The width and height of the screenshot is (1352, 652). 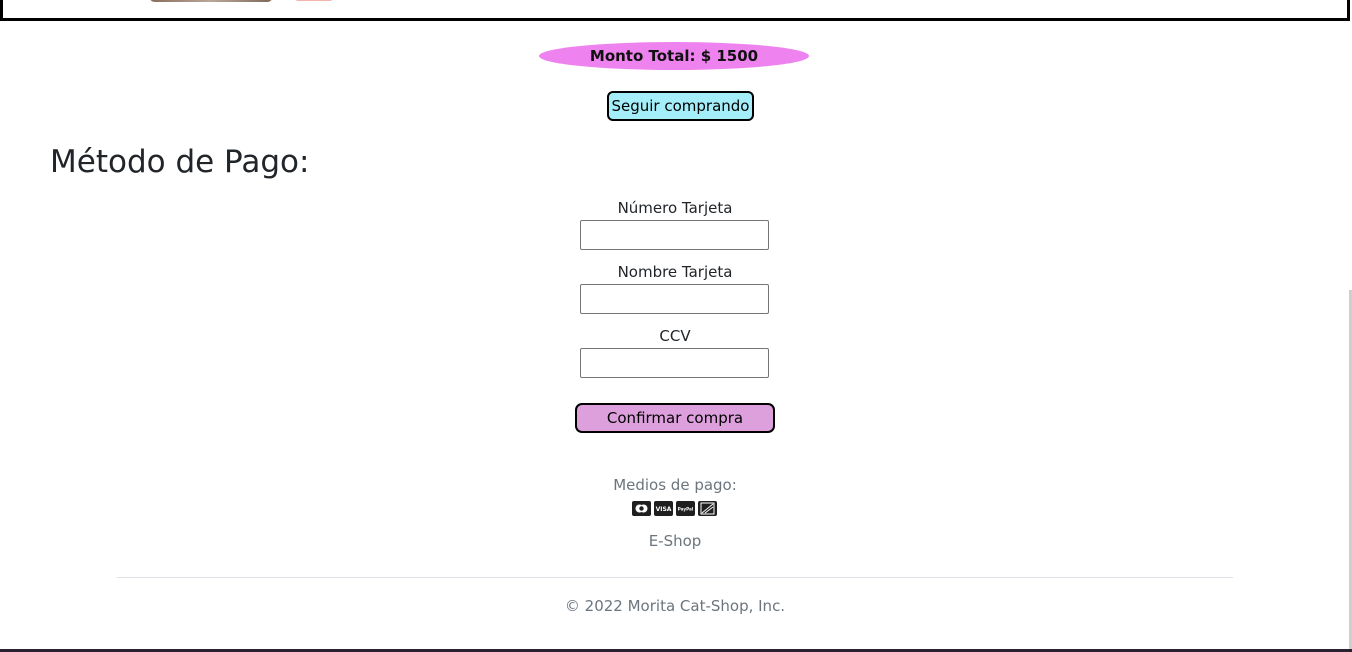 What do you see at coordinates (675, 10) in the screenshot?
I see `cart-item-card` at bounding box center [675, 10].